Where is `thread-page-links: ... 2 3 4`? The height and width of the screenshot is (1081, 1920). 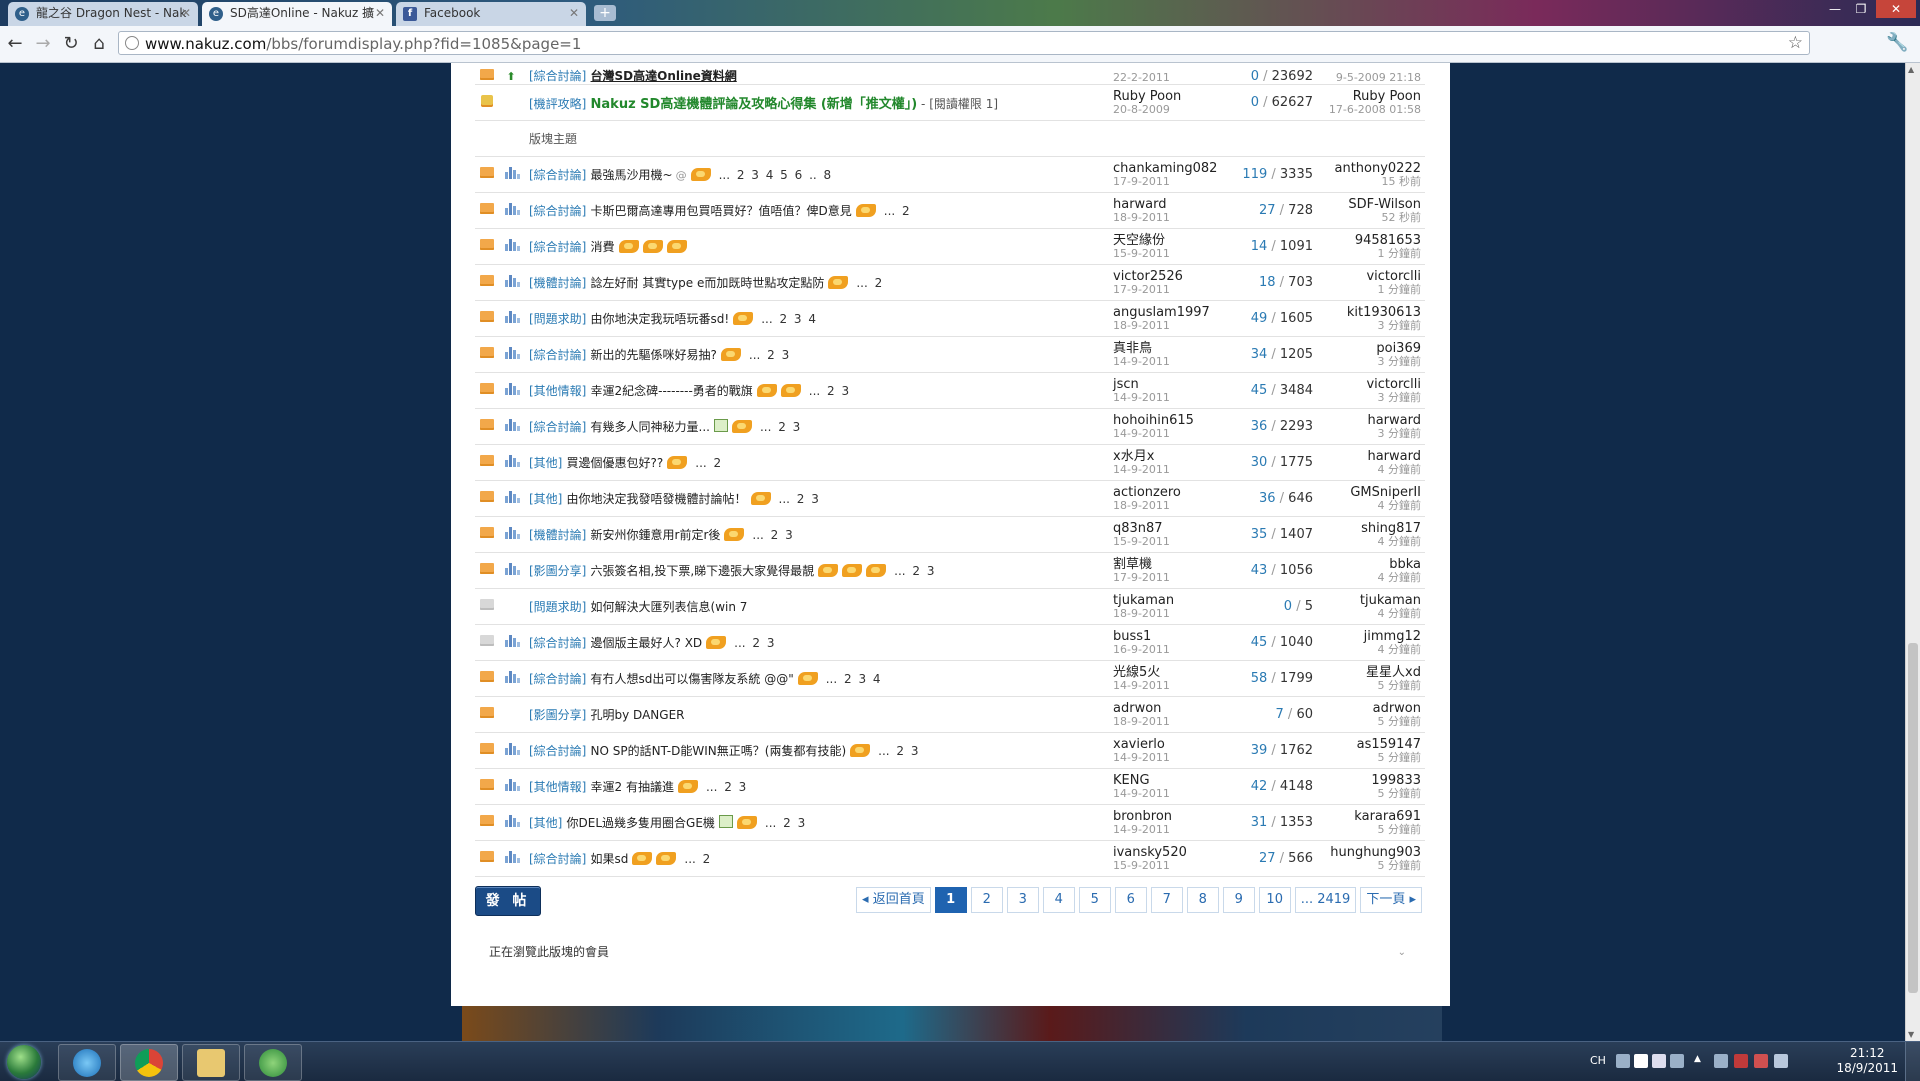
thread-page-links: ... 2 3 4 is located at coordinates (853, 679).